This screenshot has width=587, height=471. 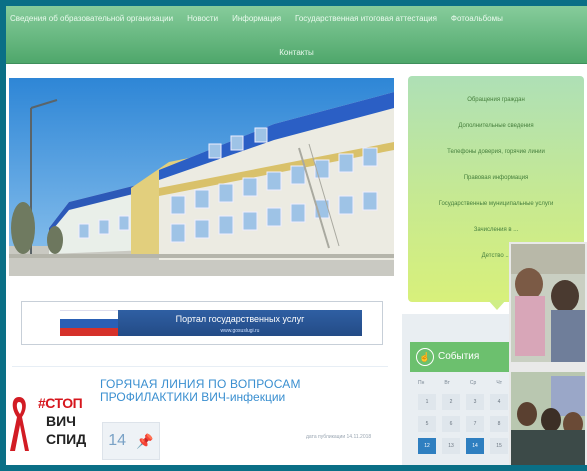 What do you see at coordinates (200, 366) in the screenshot?
I see `divider` at bounding box center [200, 366].